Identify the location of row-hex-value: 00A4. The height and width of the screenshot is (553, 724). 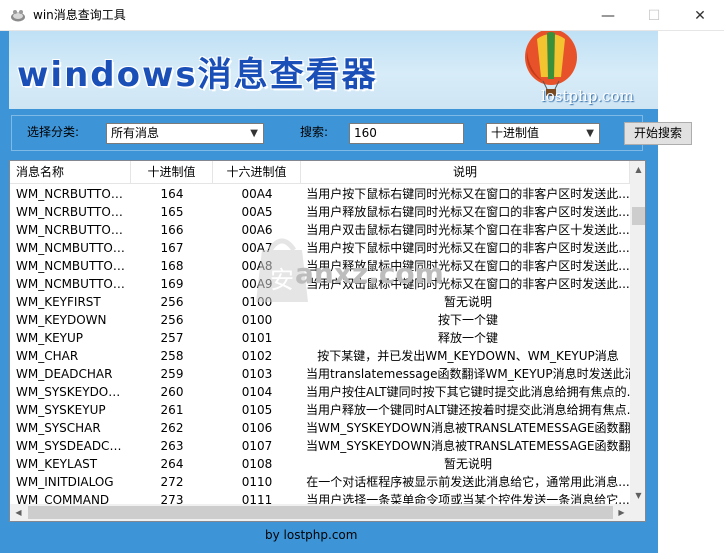
(257, 194).